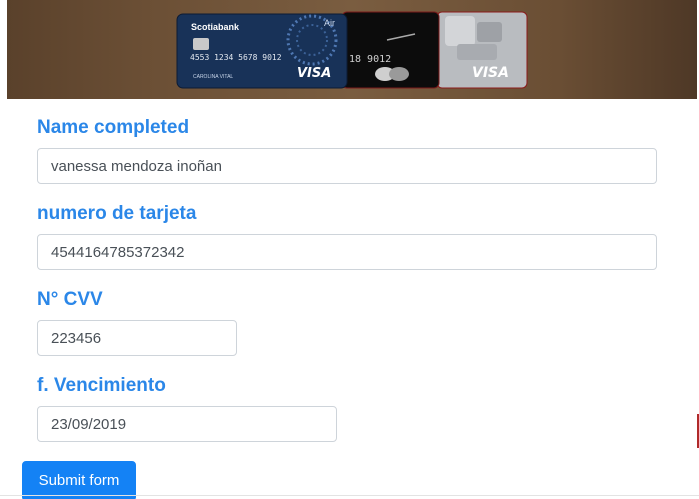 The height and width of the screenshot is (499, 699). I want to click on card-brand: VISA, so click(314, 73).